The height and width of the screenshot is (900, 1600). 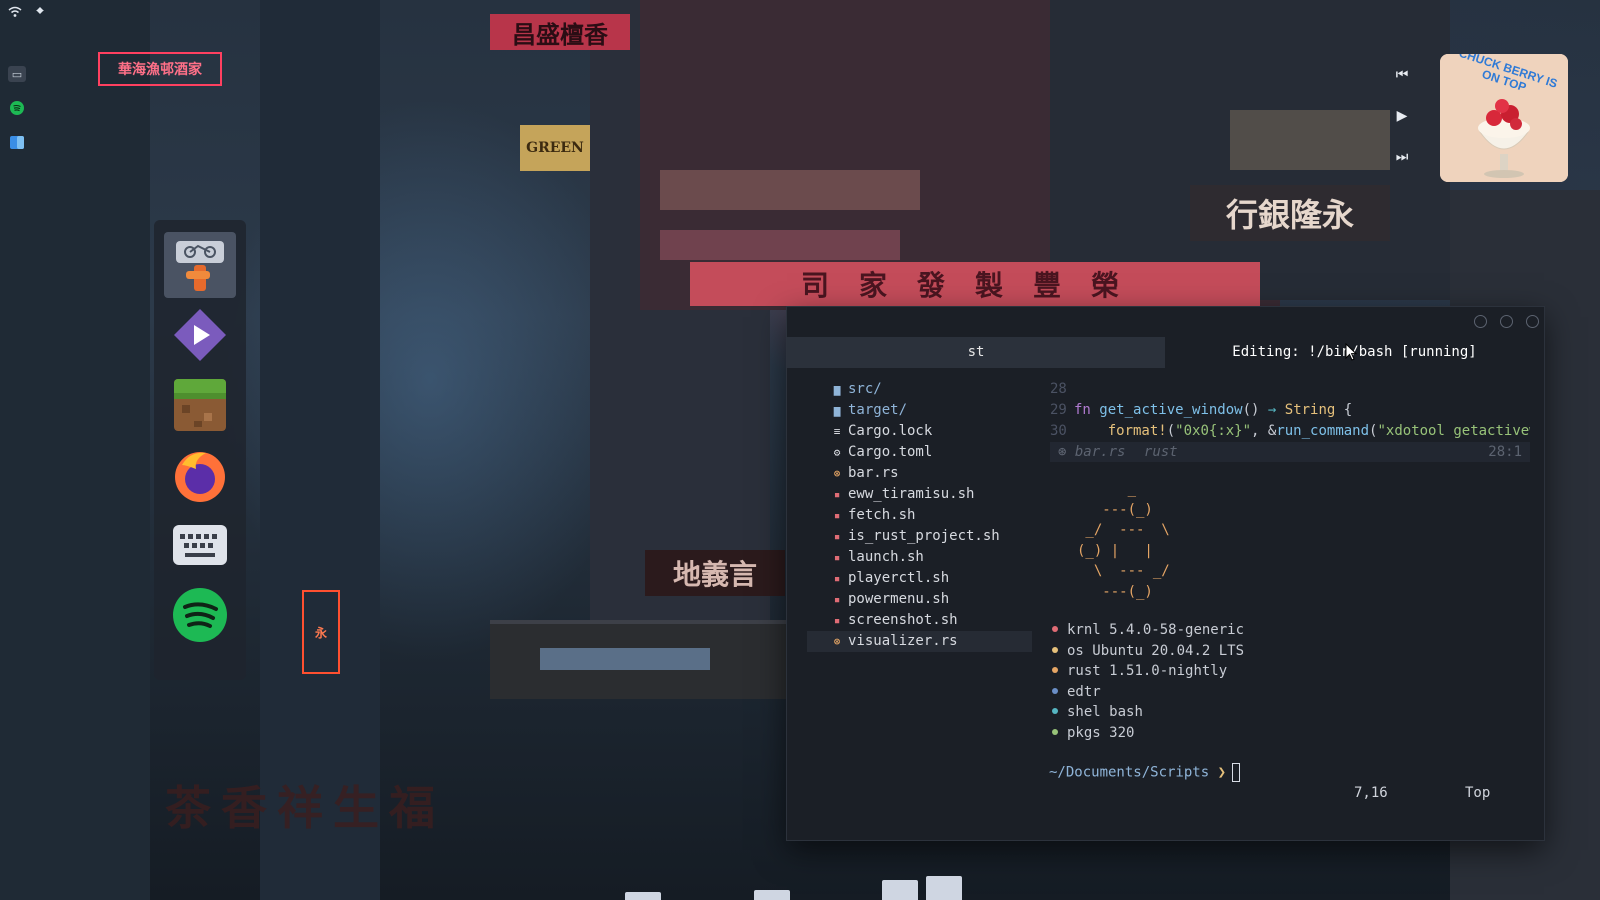 What do you see at coordinates (27, 13) in the screenshot?
I see `system-tray` at bounding box center [27, 13].